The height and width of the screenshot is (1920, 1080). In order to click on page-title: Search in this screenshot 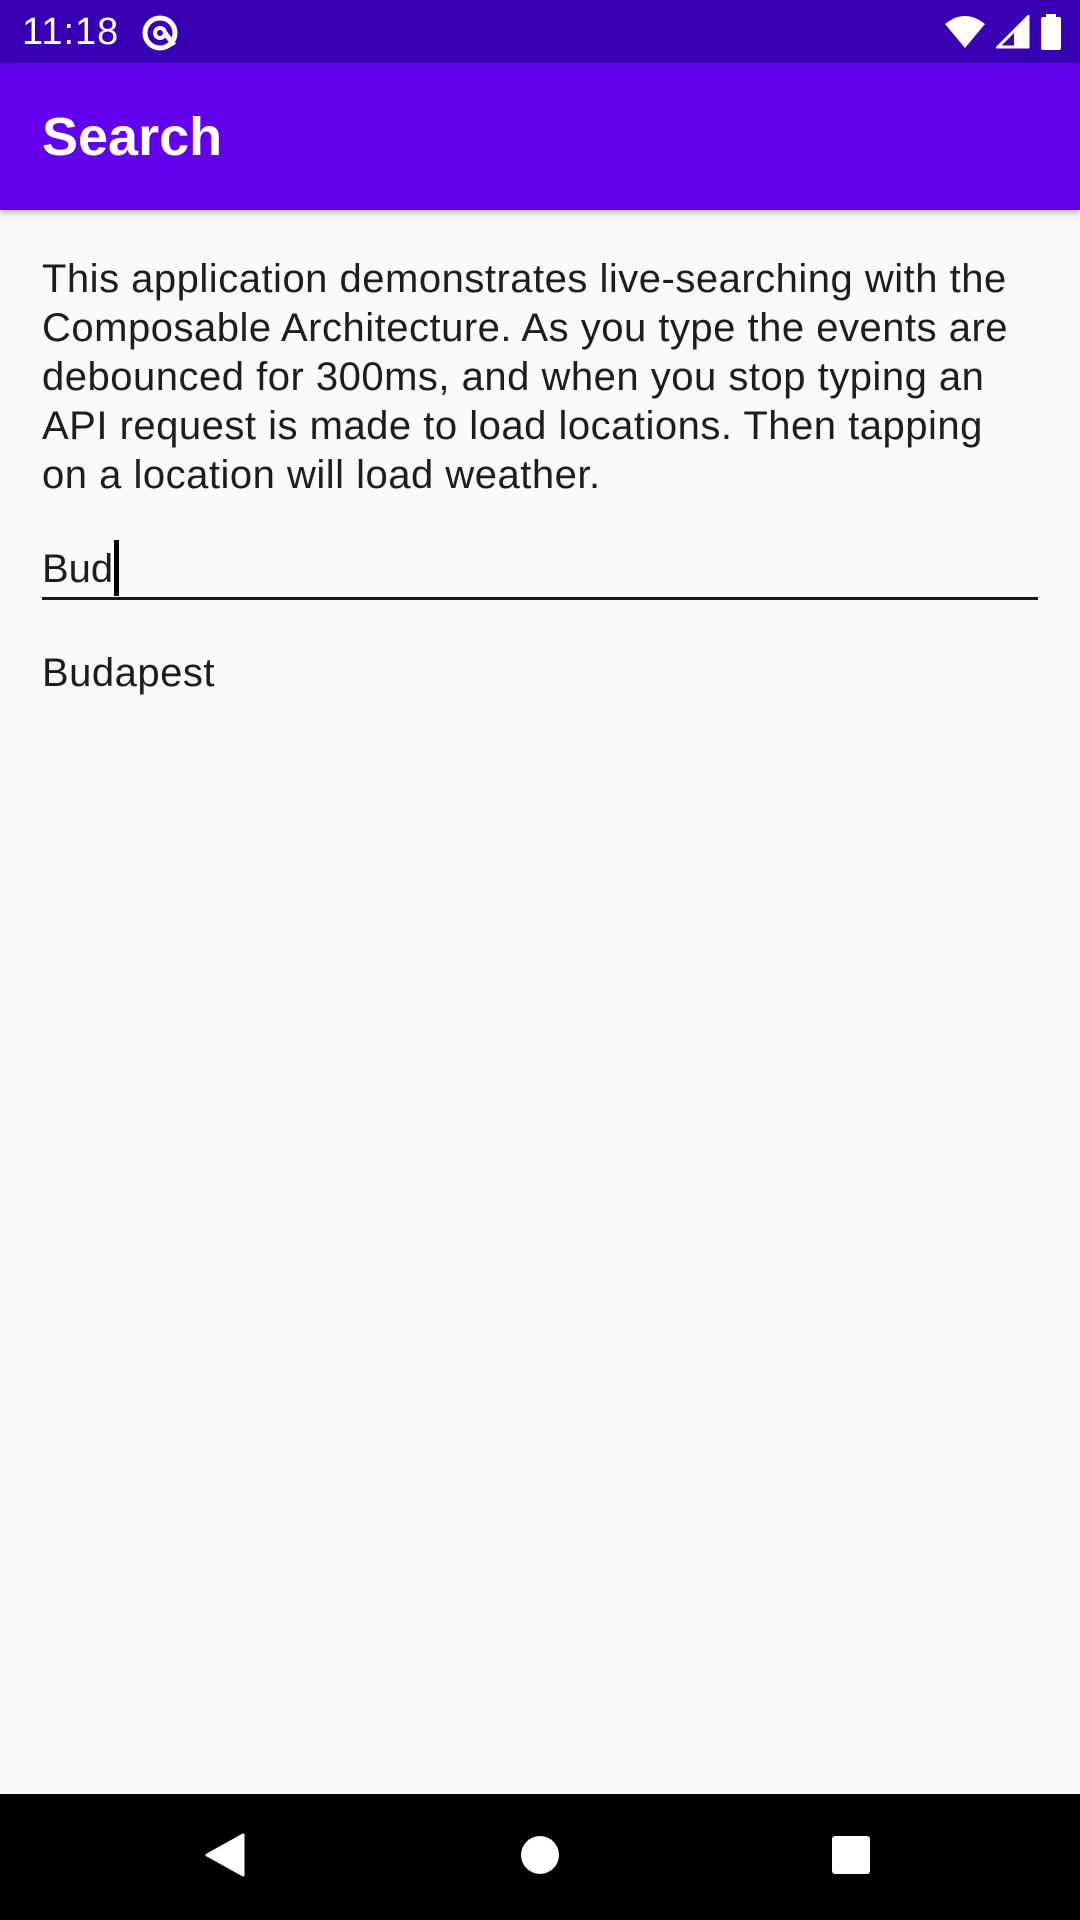, I will do `click(132, 137)`.